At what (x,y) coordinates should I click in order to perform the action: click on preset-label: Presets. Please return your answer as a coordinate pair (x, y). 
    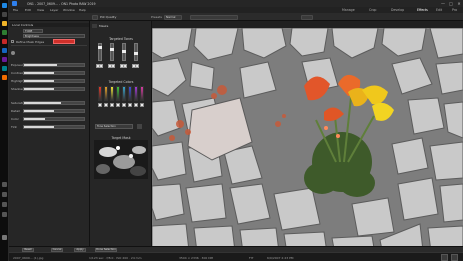
    Looking at the image, I should click on (156, 17).